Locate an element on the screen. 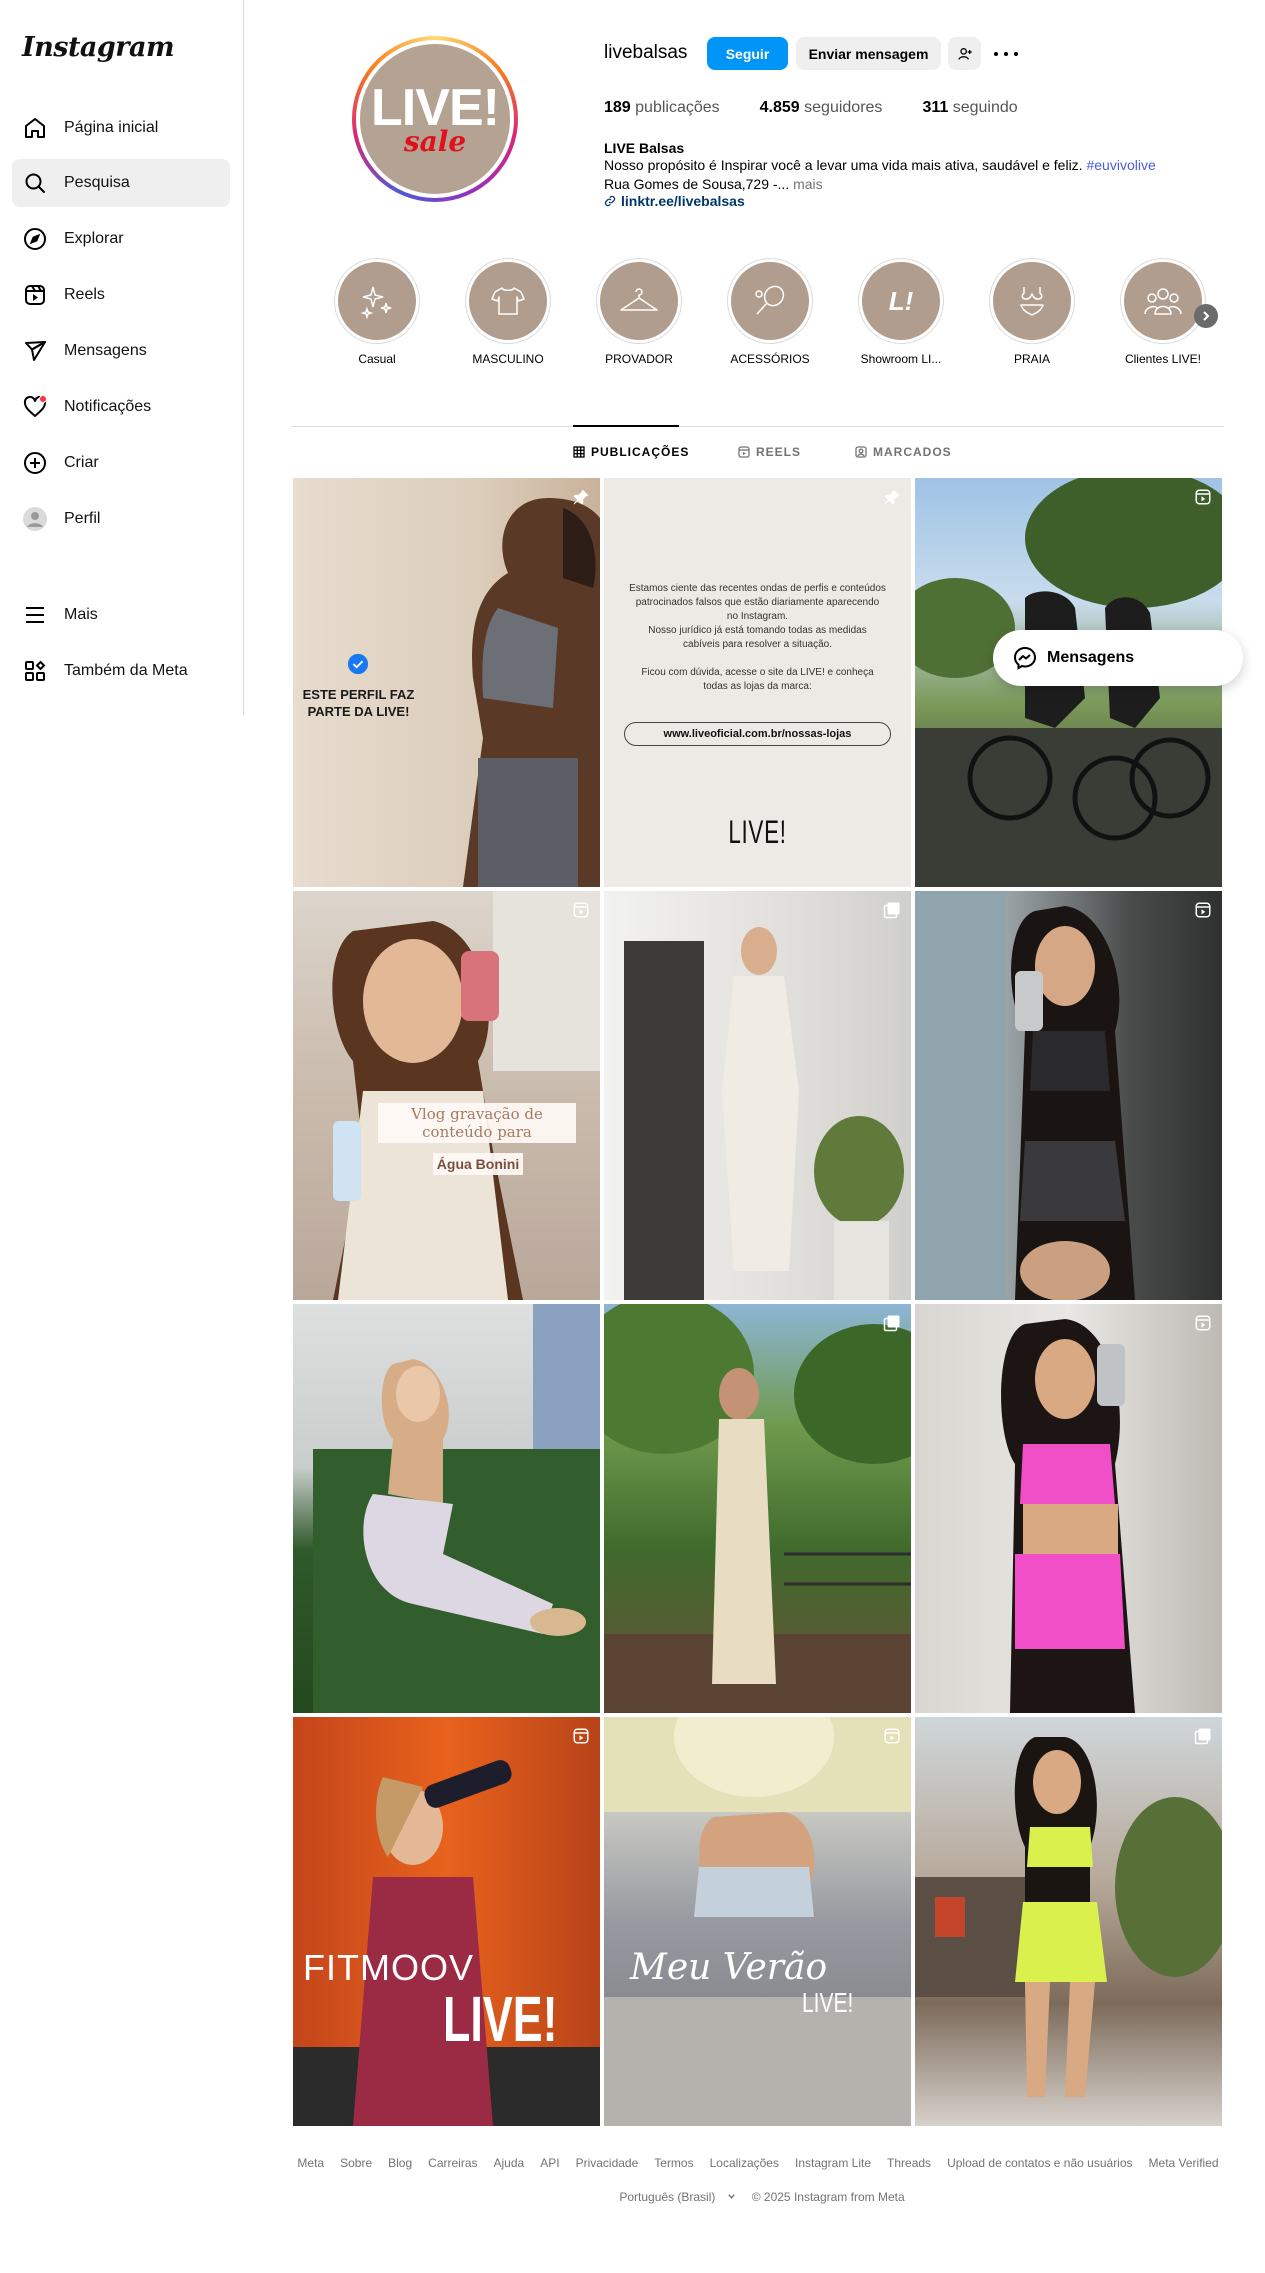 The height and width of the screenshot is (2273, 1265). profile-avatar: LIVE! sale is located at coordinates (435, 119).